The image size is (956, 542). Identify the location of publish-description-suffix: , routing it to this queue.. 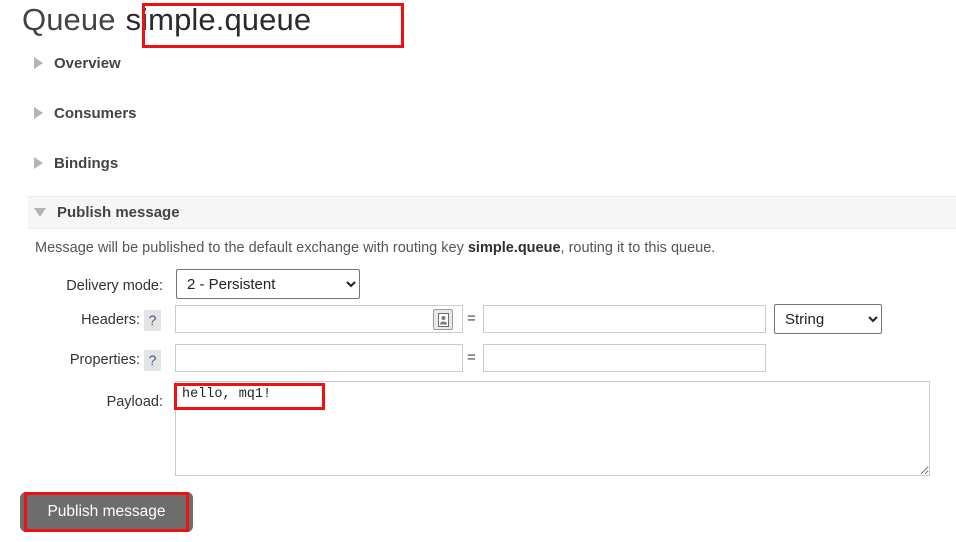
(638, 248).